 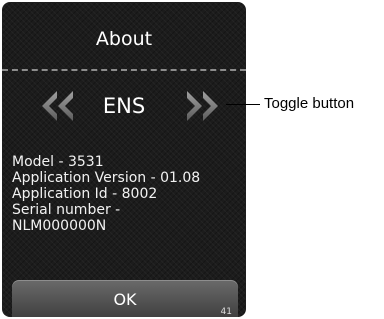 I want to click on info-serial-label: Serial number -, so click(x=66, y=210).